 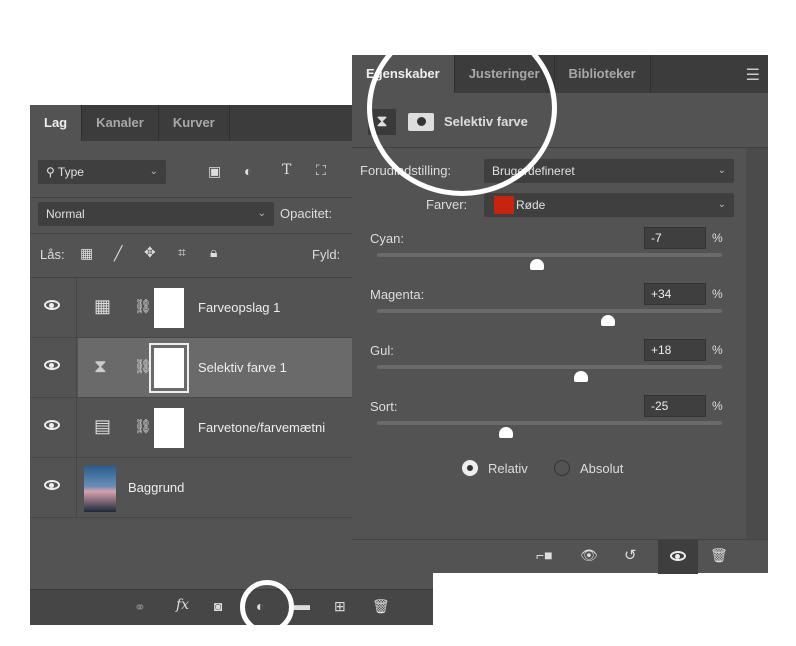 What do you see at coordinates (191, 308) in the screenshot?
I see `layer-row: ▦ ⛓ Farveopslag 1` at bounding box center [191, 308].